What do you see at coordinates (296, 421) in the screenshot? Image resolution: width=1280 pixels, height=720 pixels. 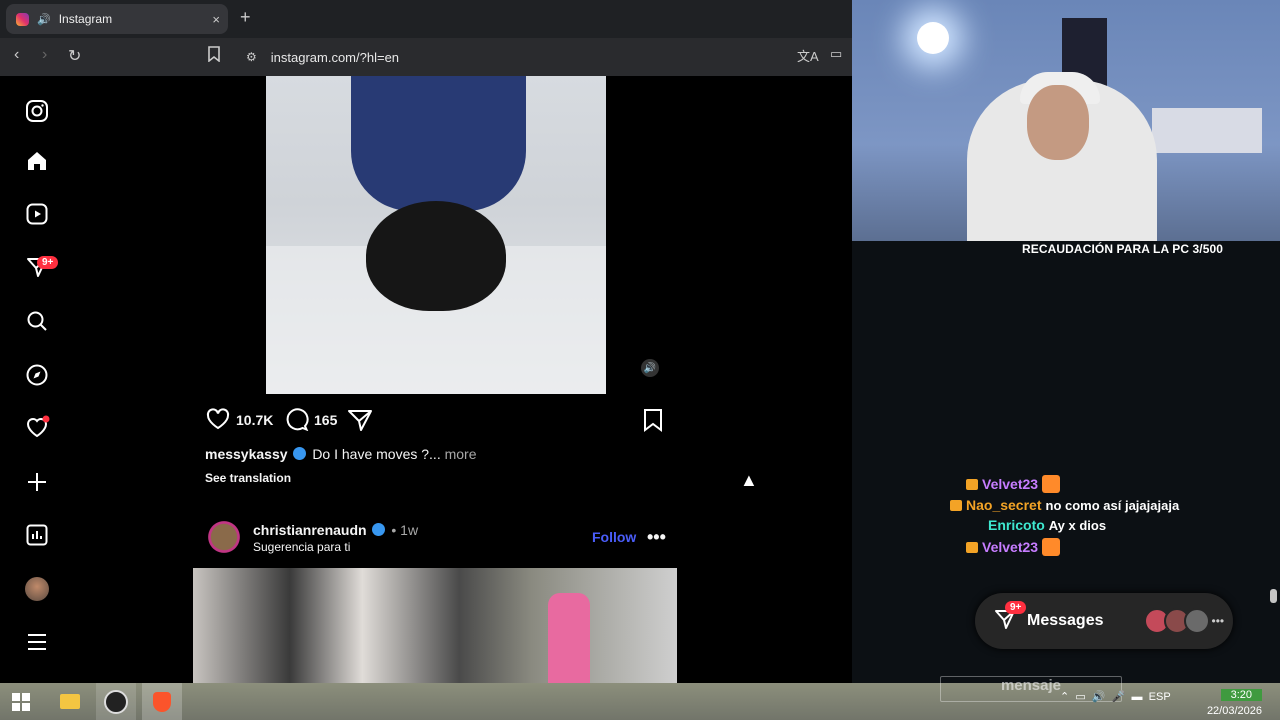 I see `comment-icon` at bounding box center [296, 421].